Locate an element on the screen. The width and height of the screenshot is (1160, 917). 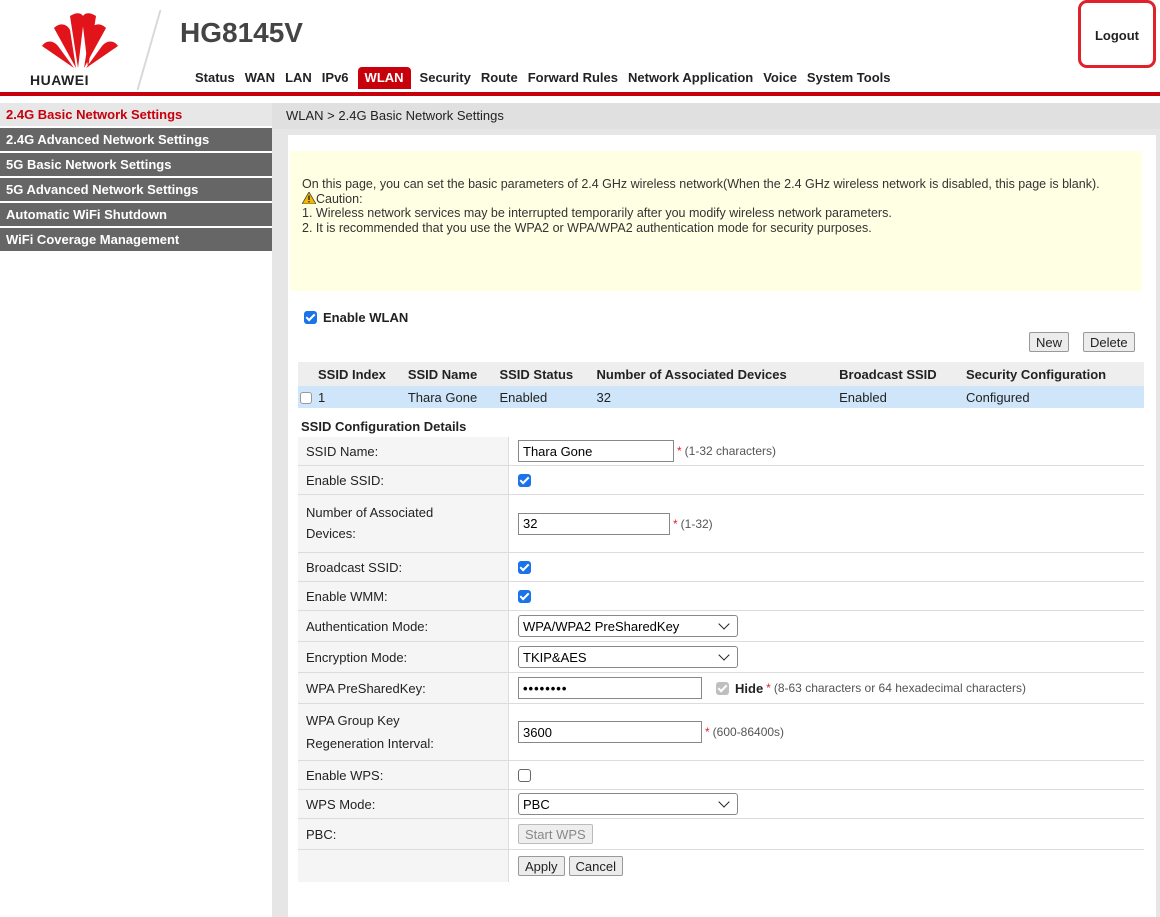
row-encryption-mode: Encryption Mode: TKIP&AES is located at coordinates (721, 657).